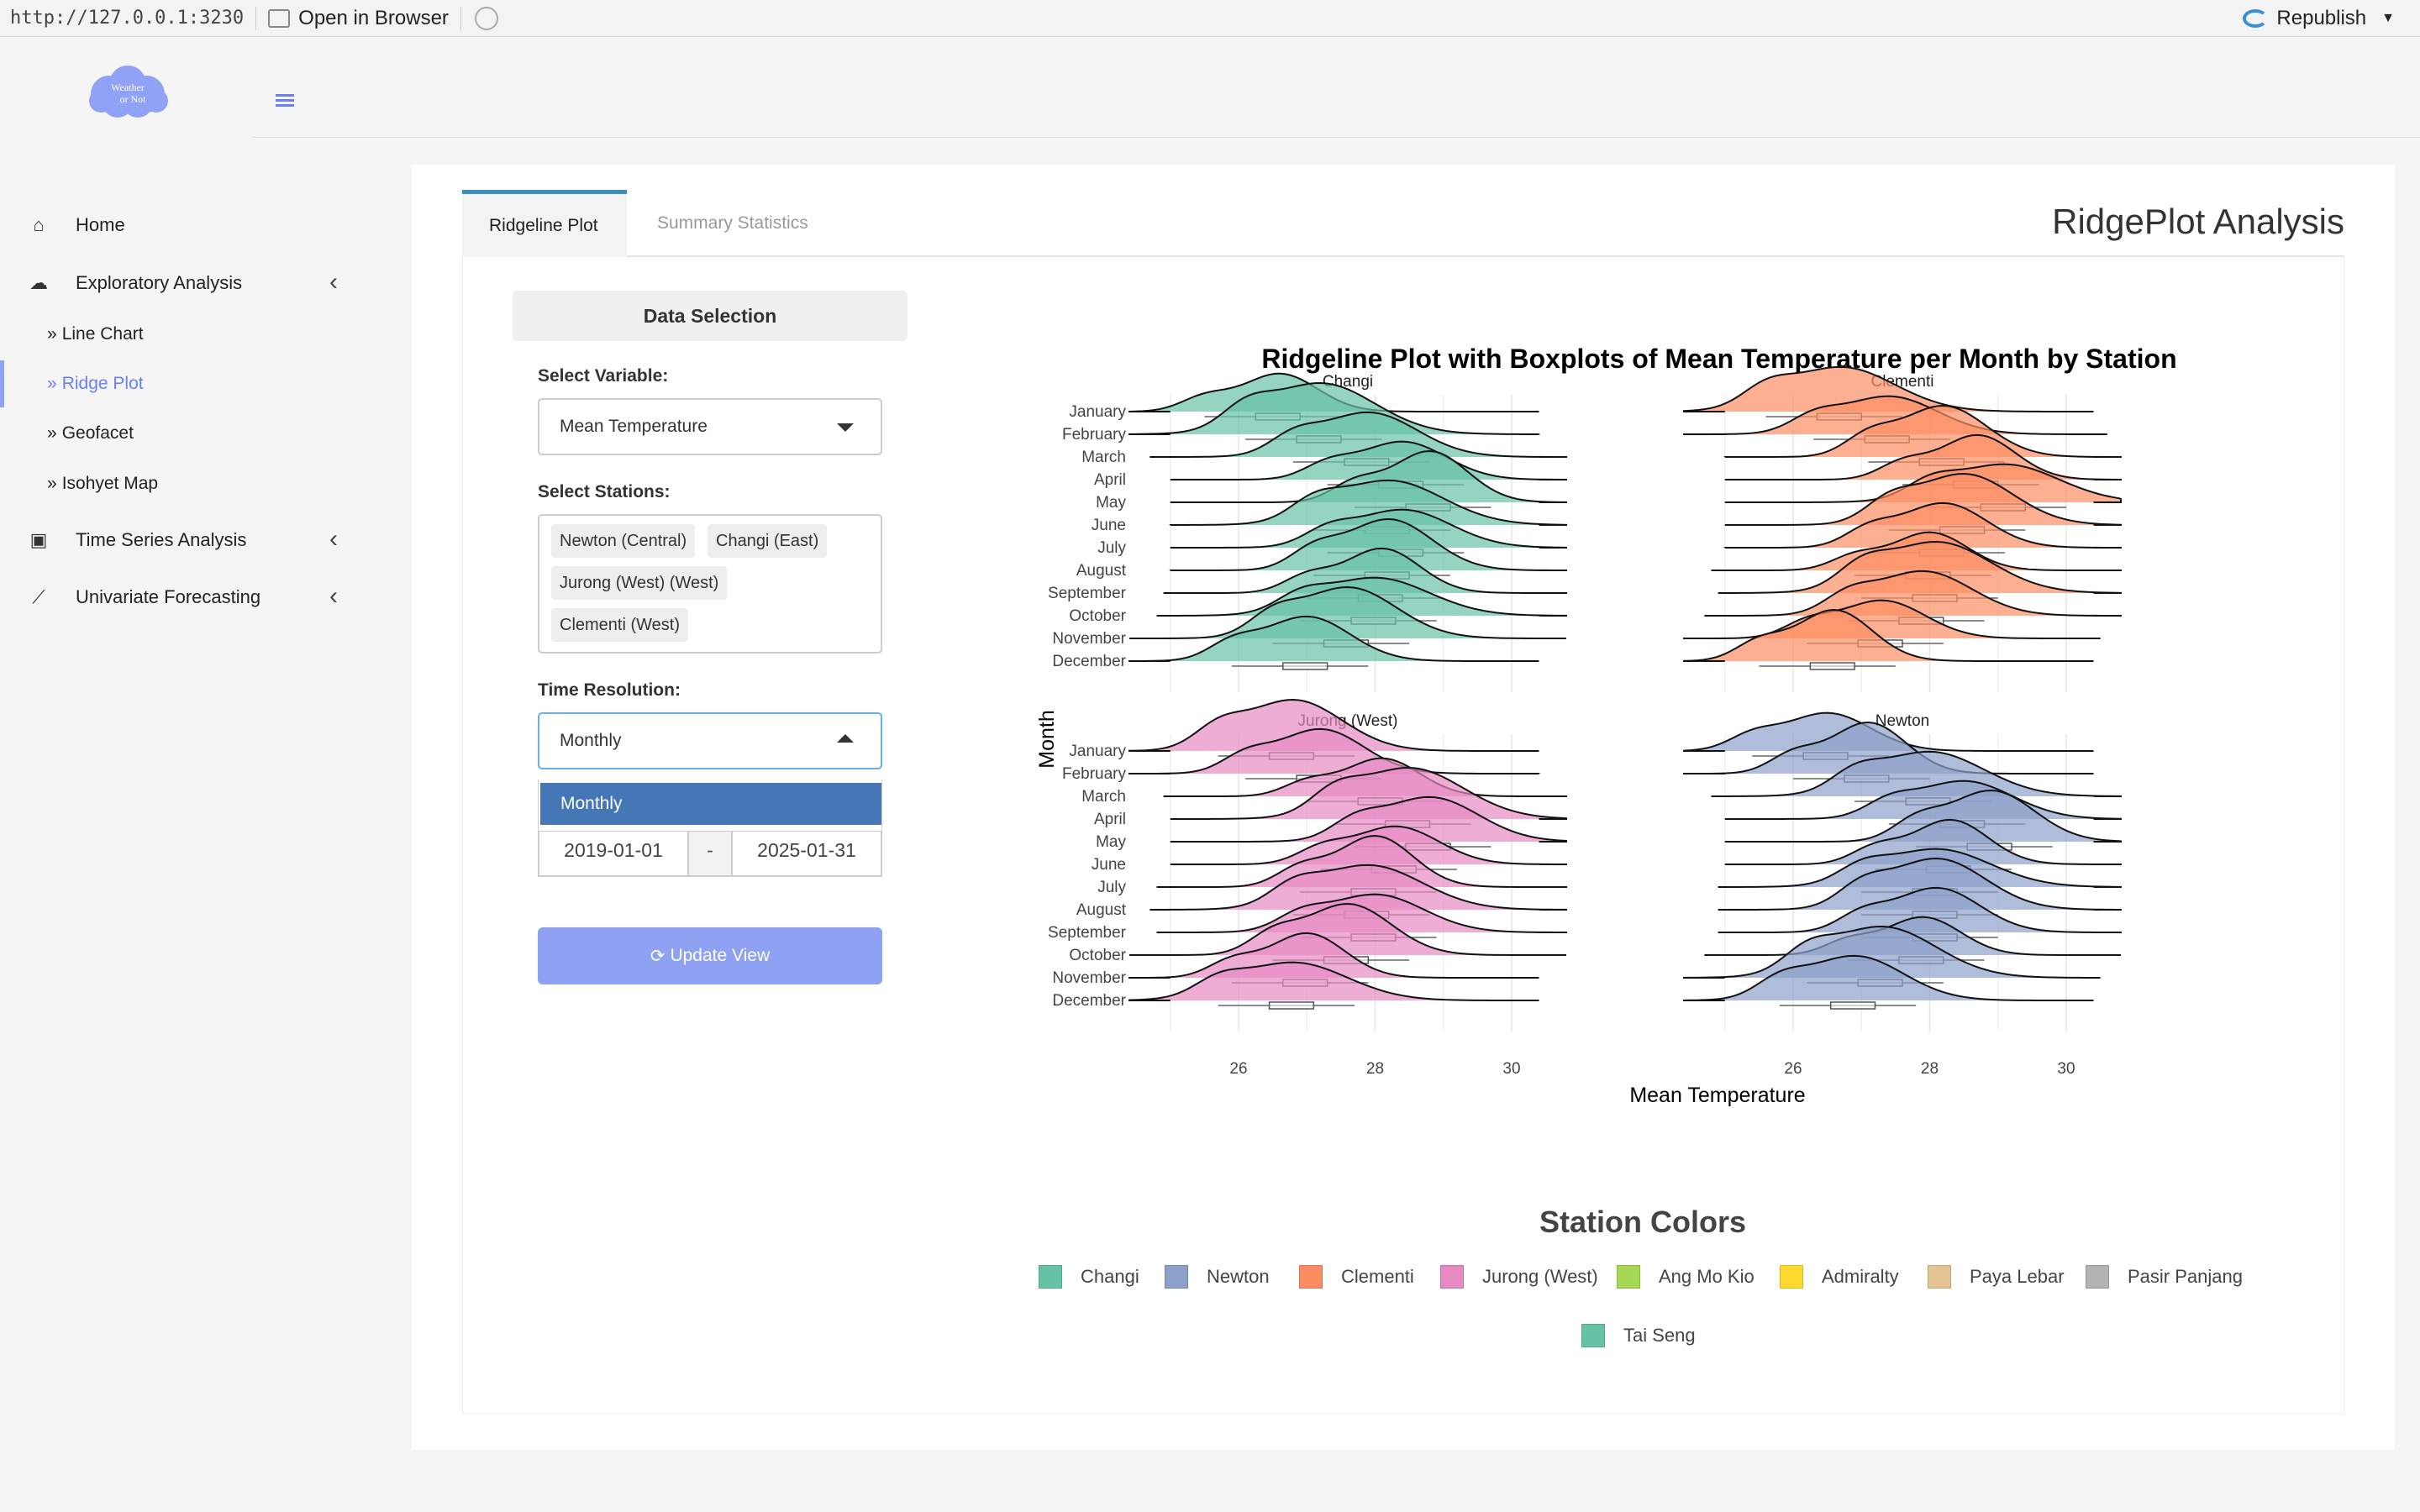 This screenshot has width=2420, height=1512. I want to click on time-resolution-dropdown: Monthly, so click(710, 806).